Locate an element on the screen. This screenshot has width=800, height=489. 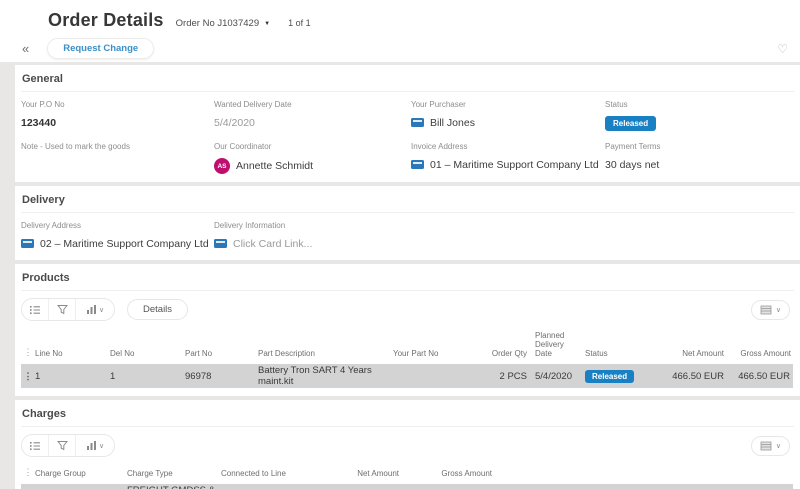
record-pagination: 1 of 1 is located at coordinates (299, 23).